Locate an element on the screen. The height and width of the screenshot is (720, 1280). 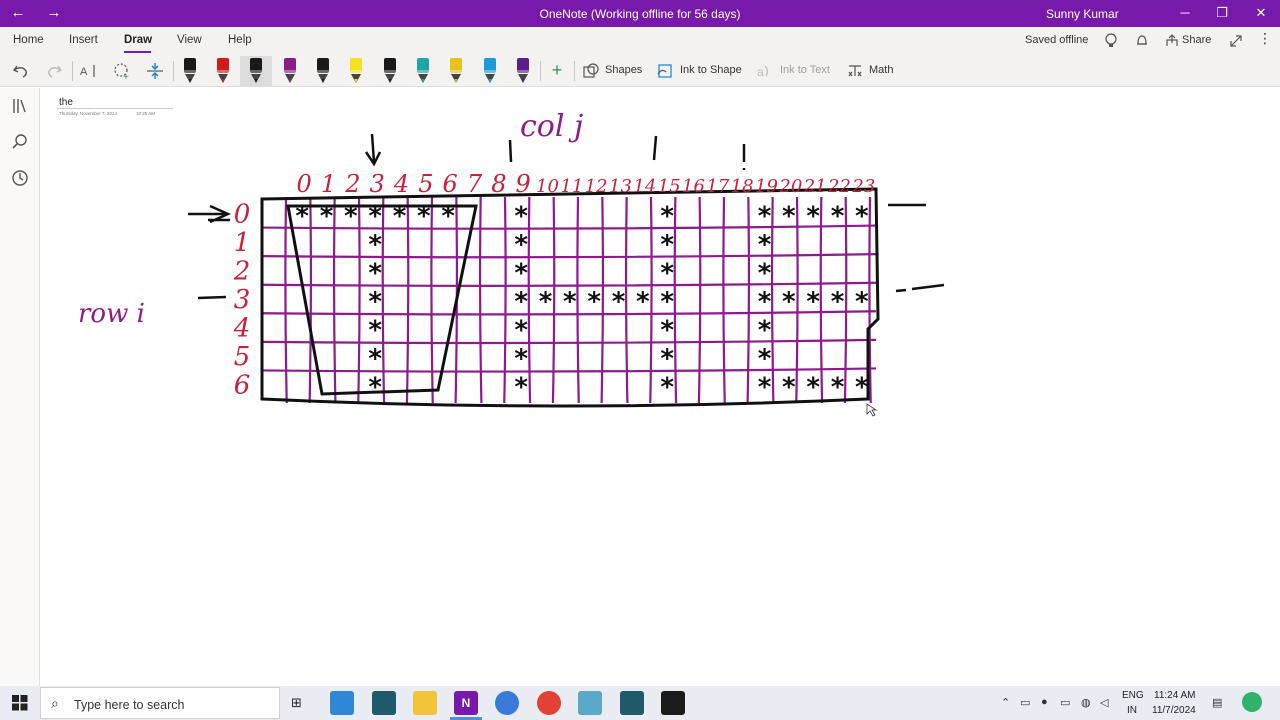
column-number: 20 is located at coordinates (790, 186).